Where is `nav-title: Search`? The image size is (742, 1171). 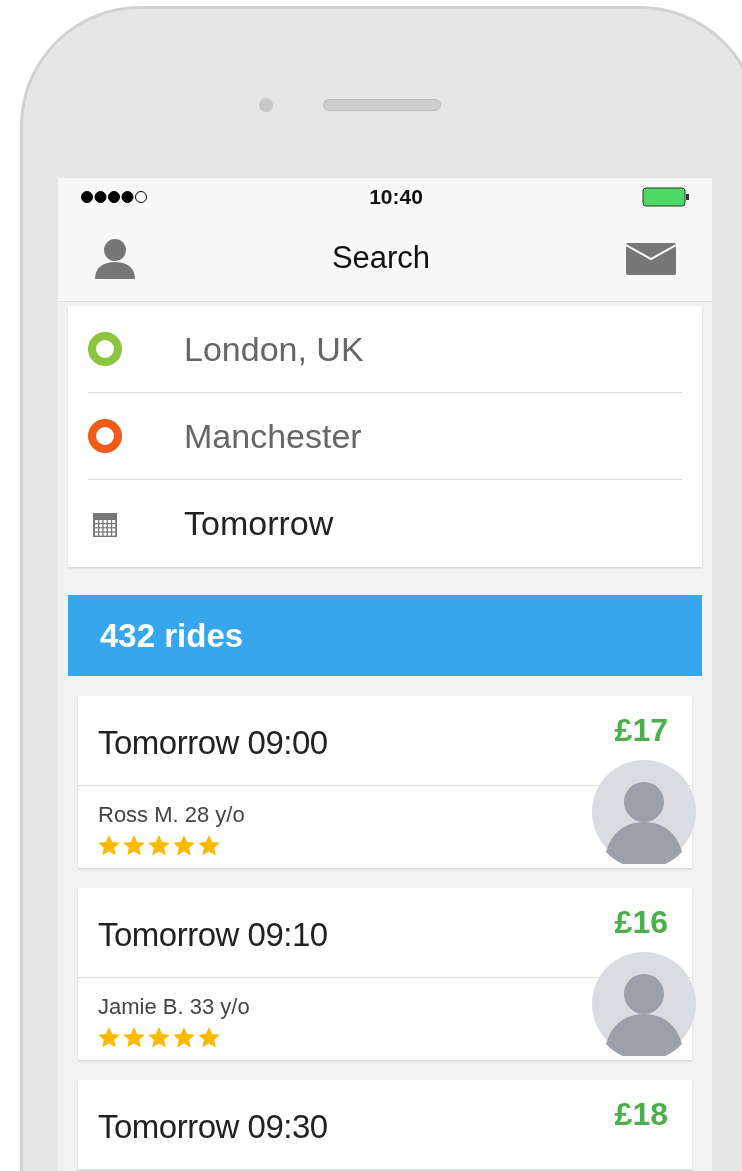 nav-title: Search is located at coordinates (381, 258).